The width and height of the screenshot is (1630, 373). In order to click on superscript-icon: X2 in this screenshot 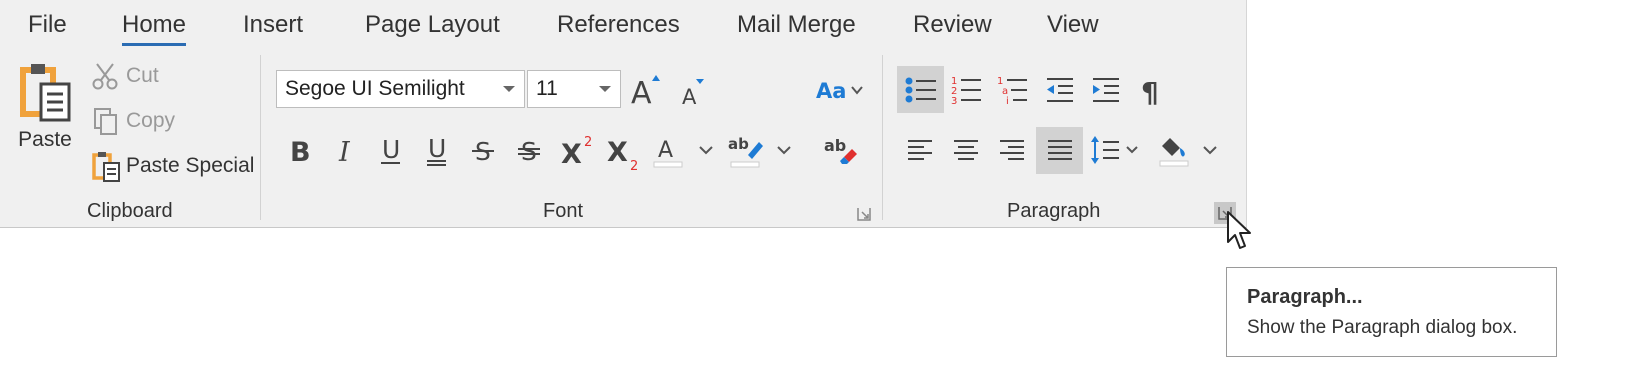, I will do `click(578, 150)`.